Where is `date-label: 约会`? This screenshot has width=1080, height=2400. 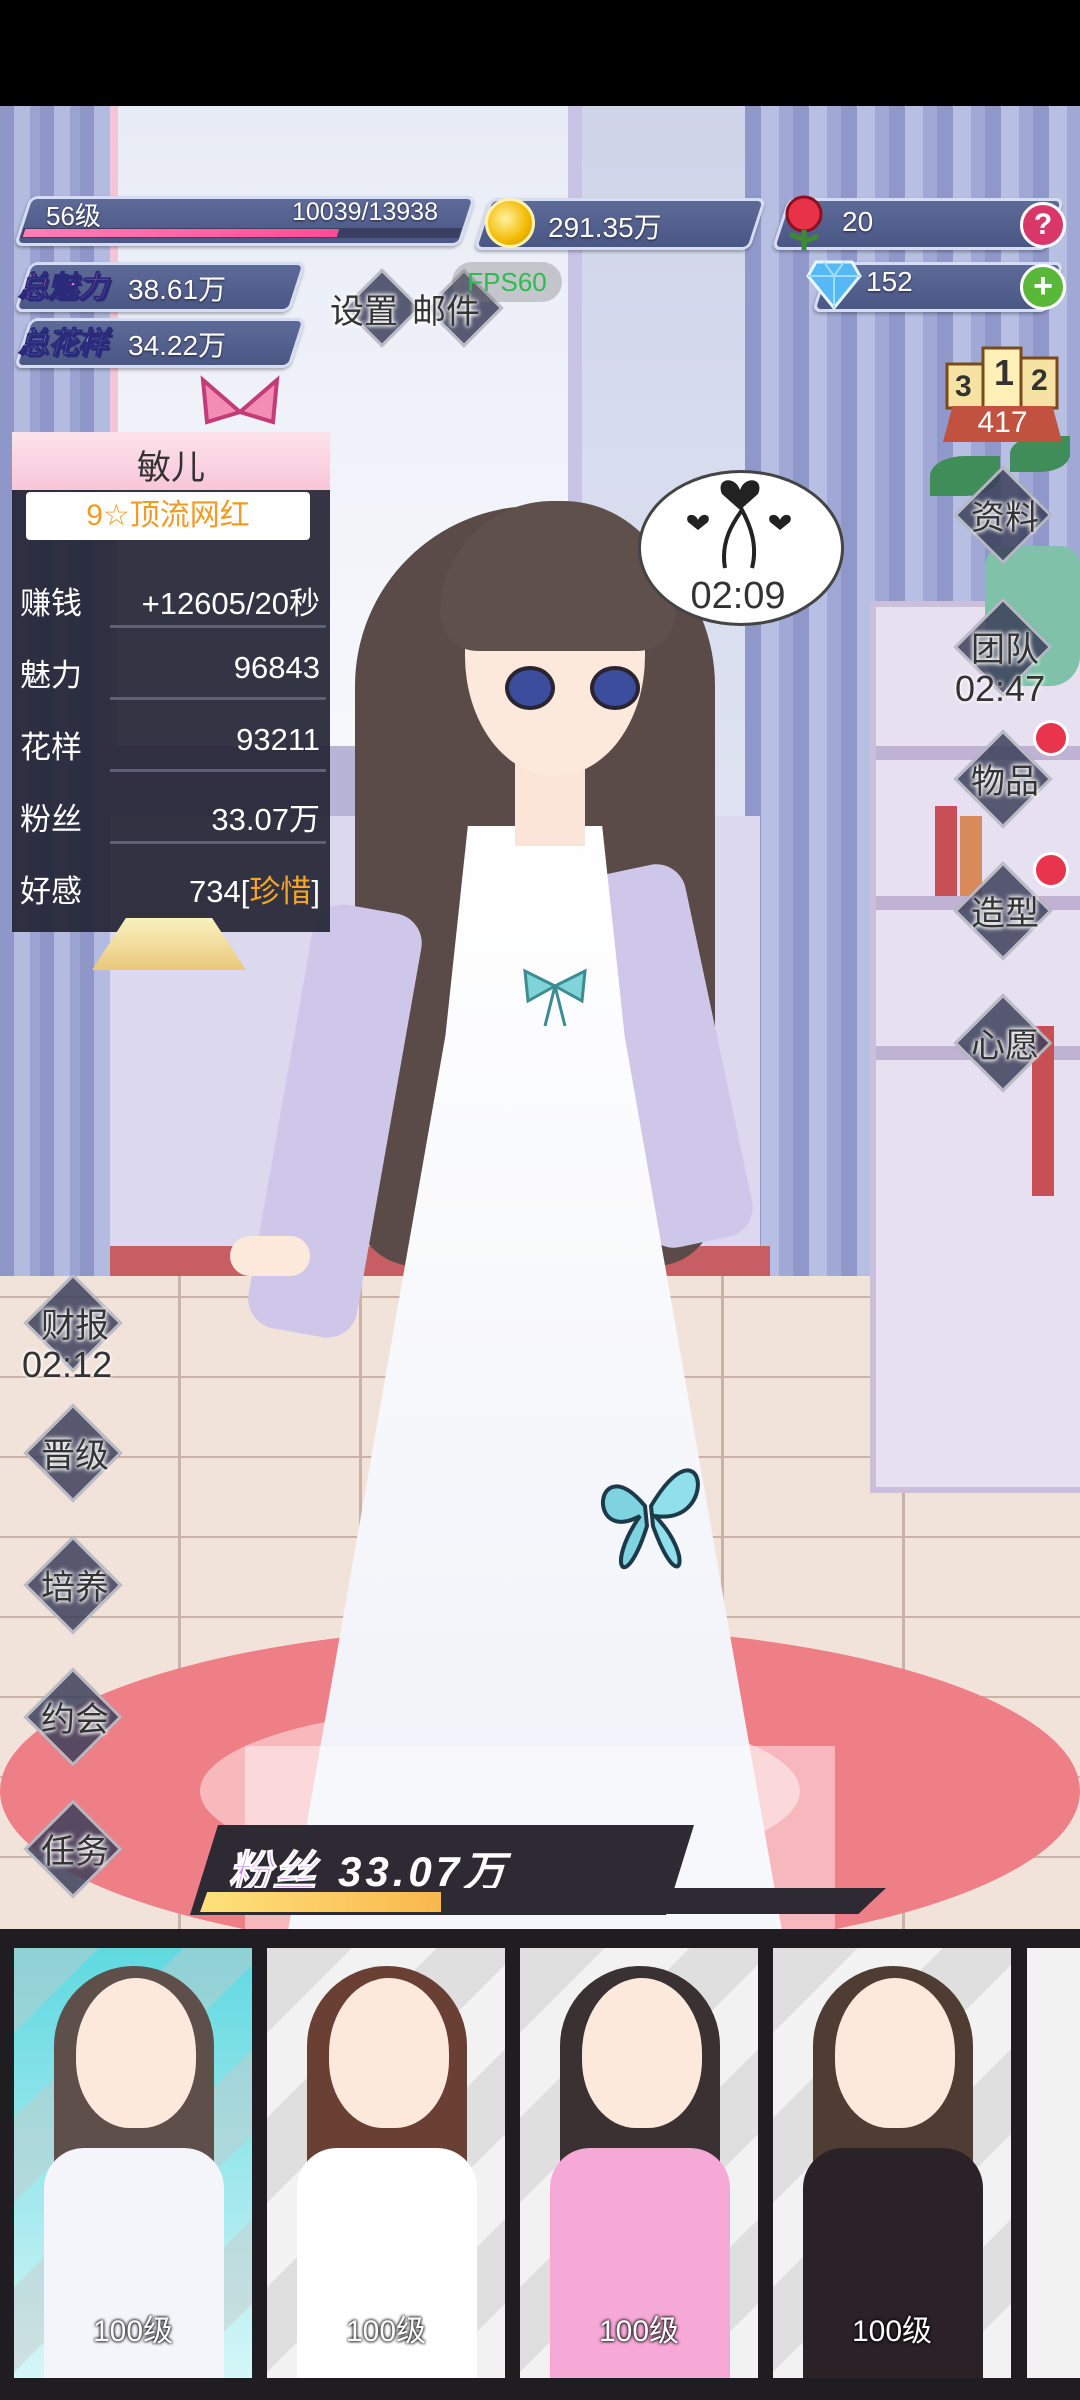 date-label: 约会 is located at coordinates (75, 1720).